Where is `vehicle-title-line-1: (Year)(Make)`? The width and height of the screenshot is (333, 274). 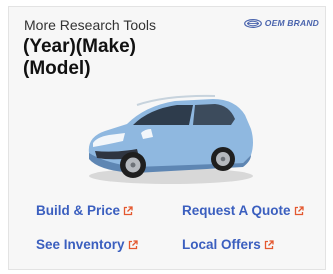 vehicle-title-line-1: (Year)(Make) is located at coordinates (79, 46).